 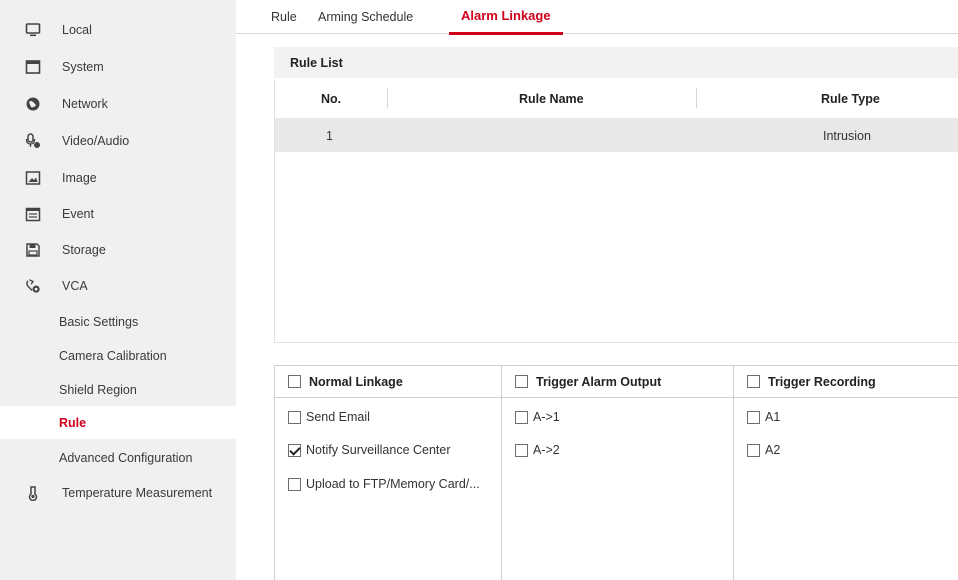 What do you see at coordinates (33, 30) in the screenshot?
I see `monitor-icon` at bounding box center [33, 30].